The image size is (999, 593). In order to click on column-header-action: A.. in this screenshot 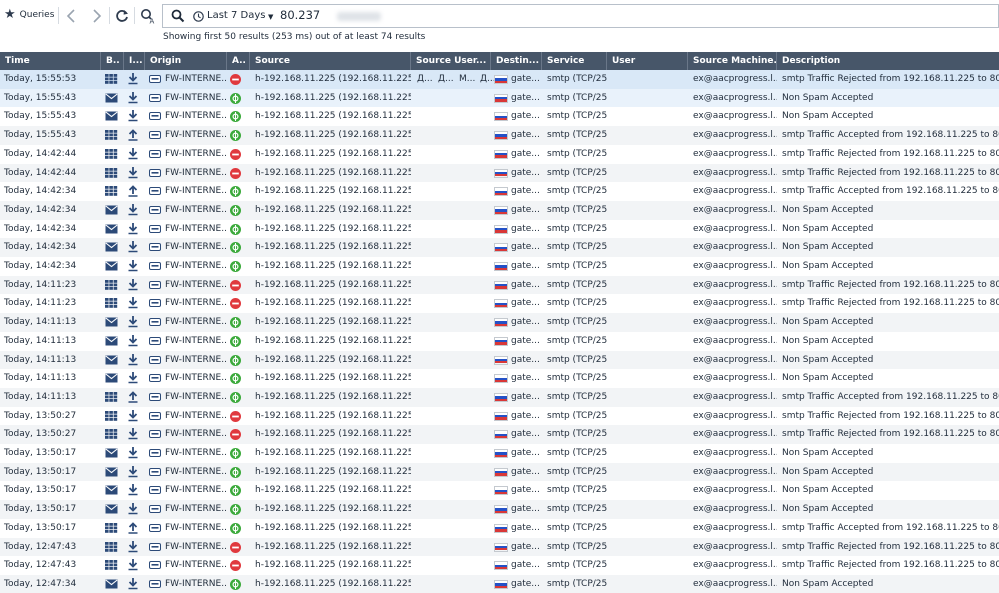, I will do `click(238, 61)`.